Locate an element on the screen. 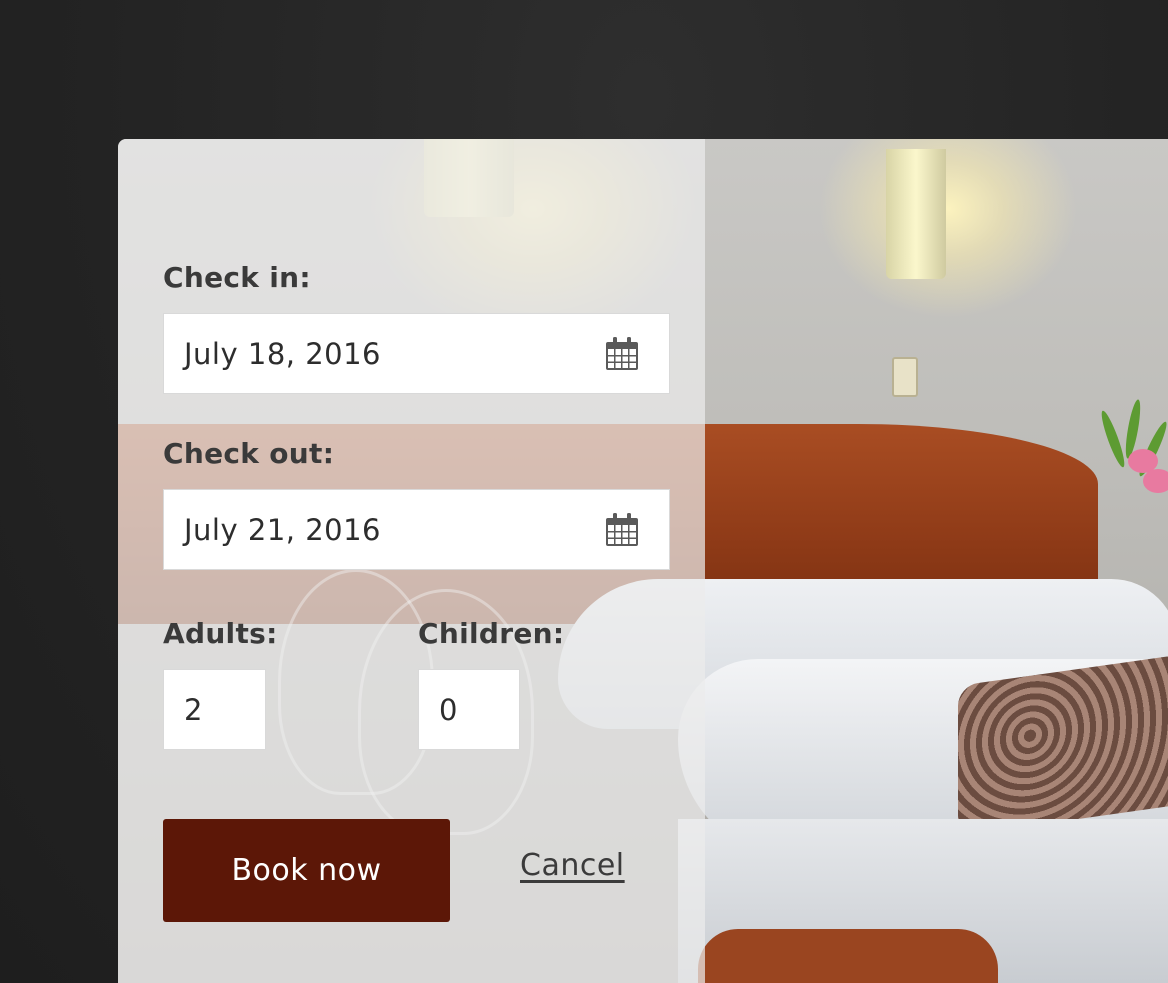  flower-vase is located at coordinates (1128, 489).